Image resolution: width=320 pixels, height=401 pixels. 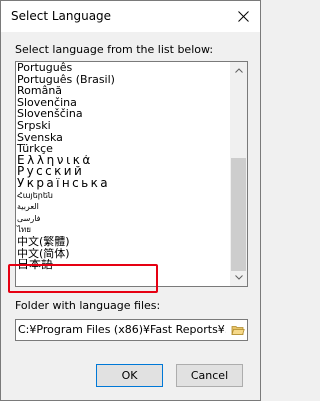 I want to click on browse-folder-button, so click(x=237, y=330).